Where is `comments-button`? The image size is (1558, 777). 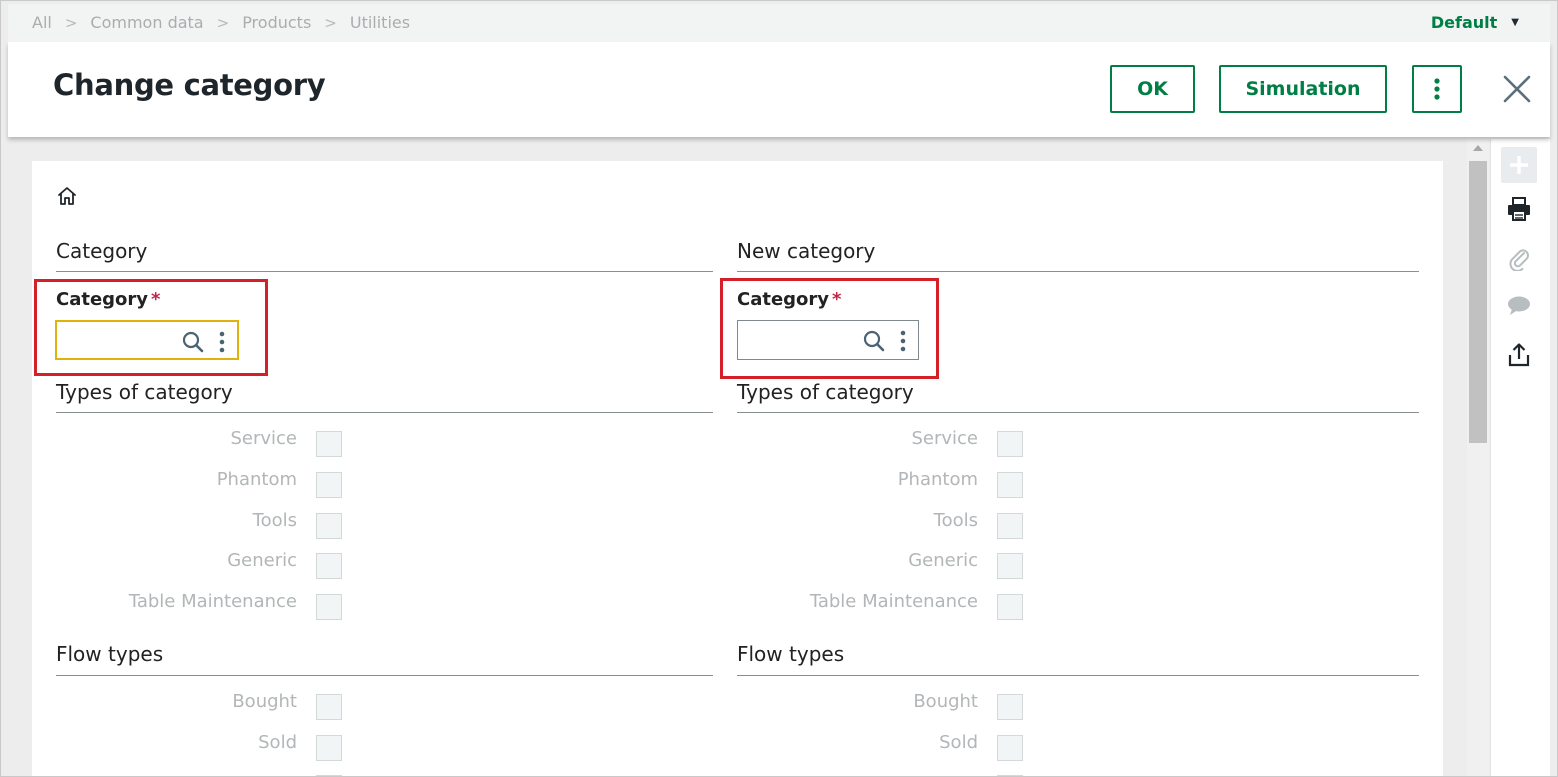
comments-button is located at coordinates (1519, 306).